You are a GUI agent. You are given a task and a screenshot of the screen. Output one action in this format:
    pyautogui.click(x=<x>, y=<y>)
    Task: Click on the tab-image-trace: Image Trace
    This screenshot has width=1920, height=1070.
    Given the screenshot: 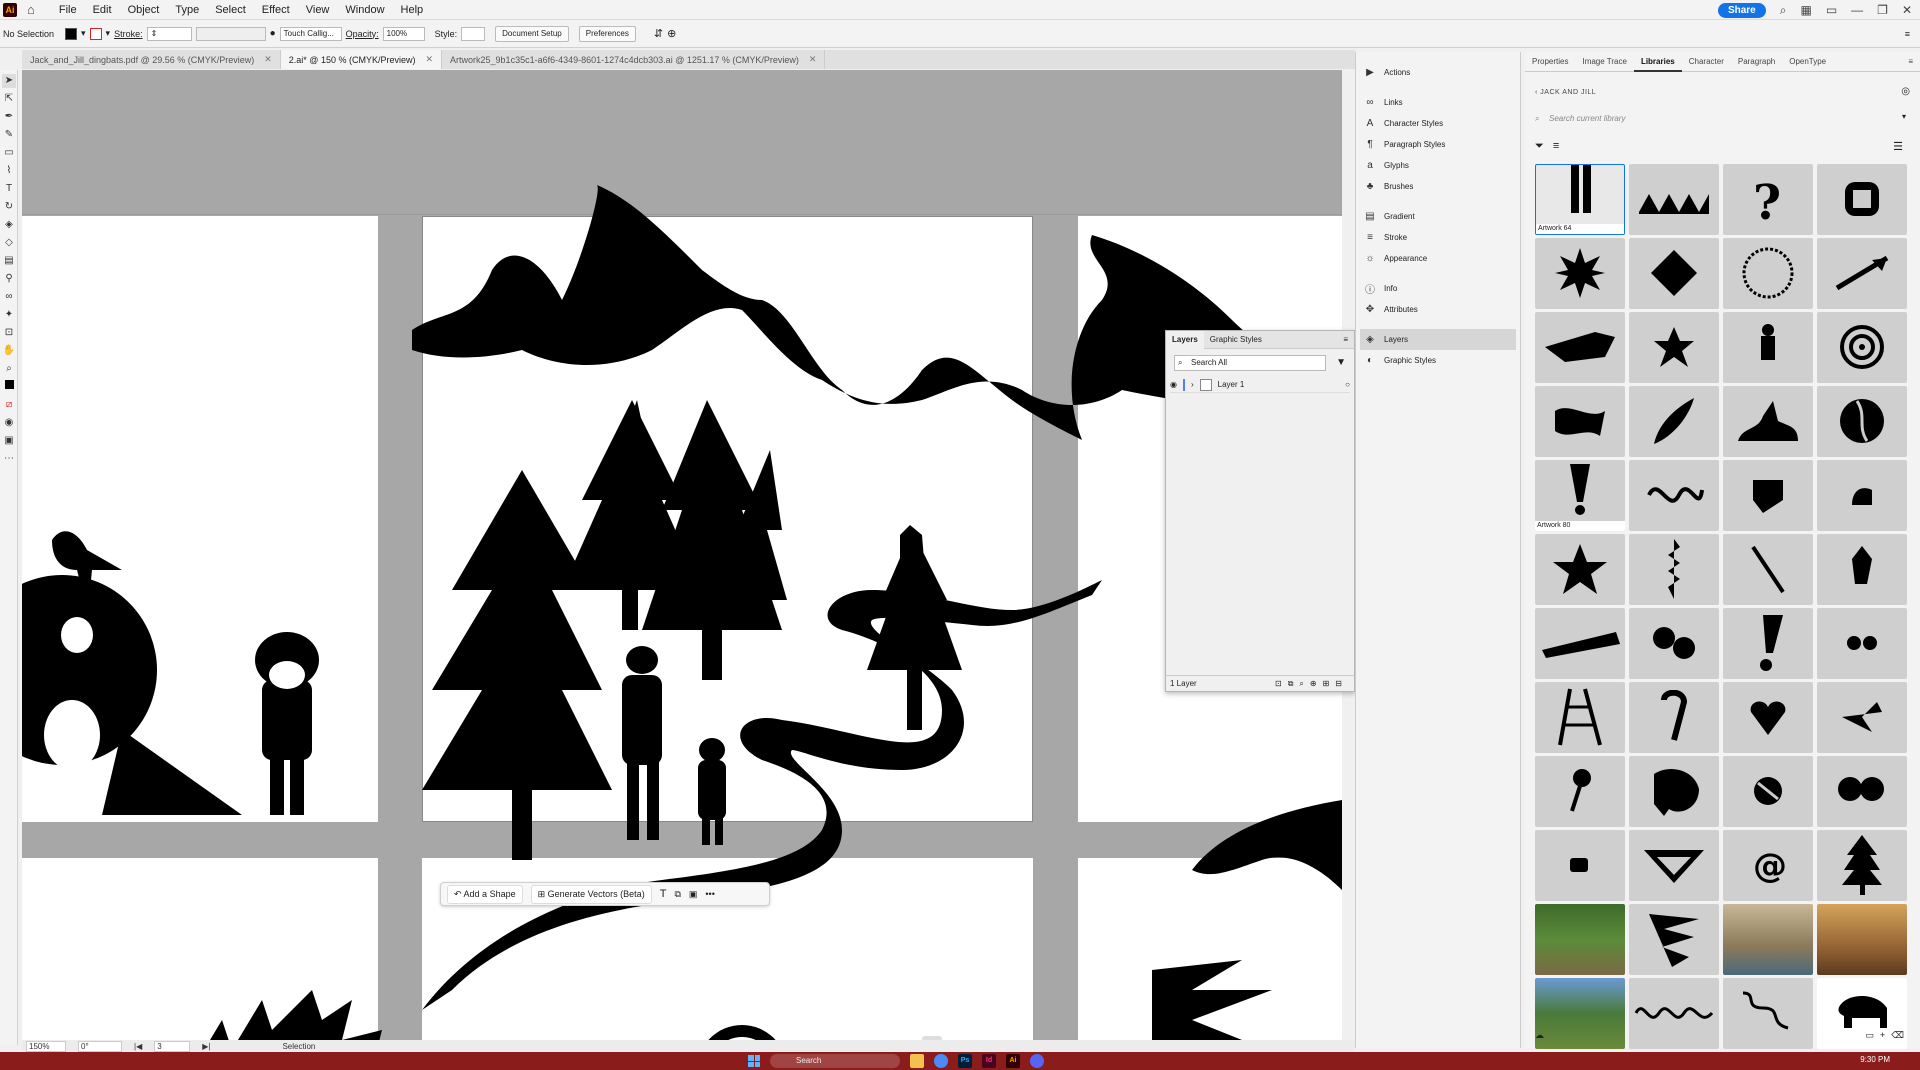 What is the action you would take?
    pyautogui.click(x=1604, y=62)
    